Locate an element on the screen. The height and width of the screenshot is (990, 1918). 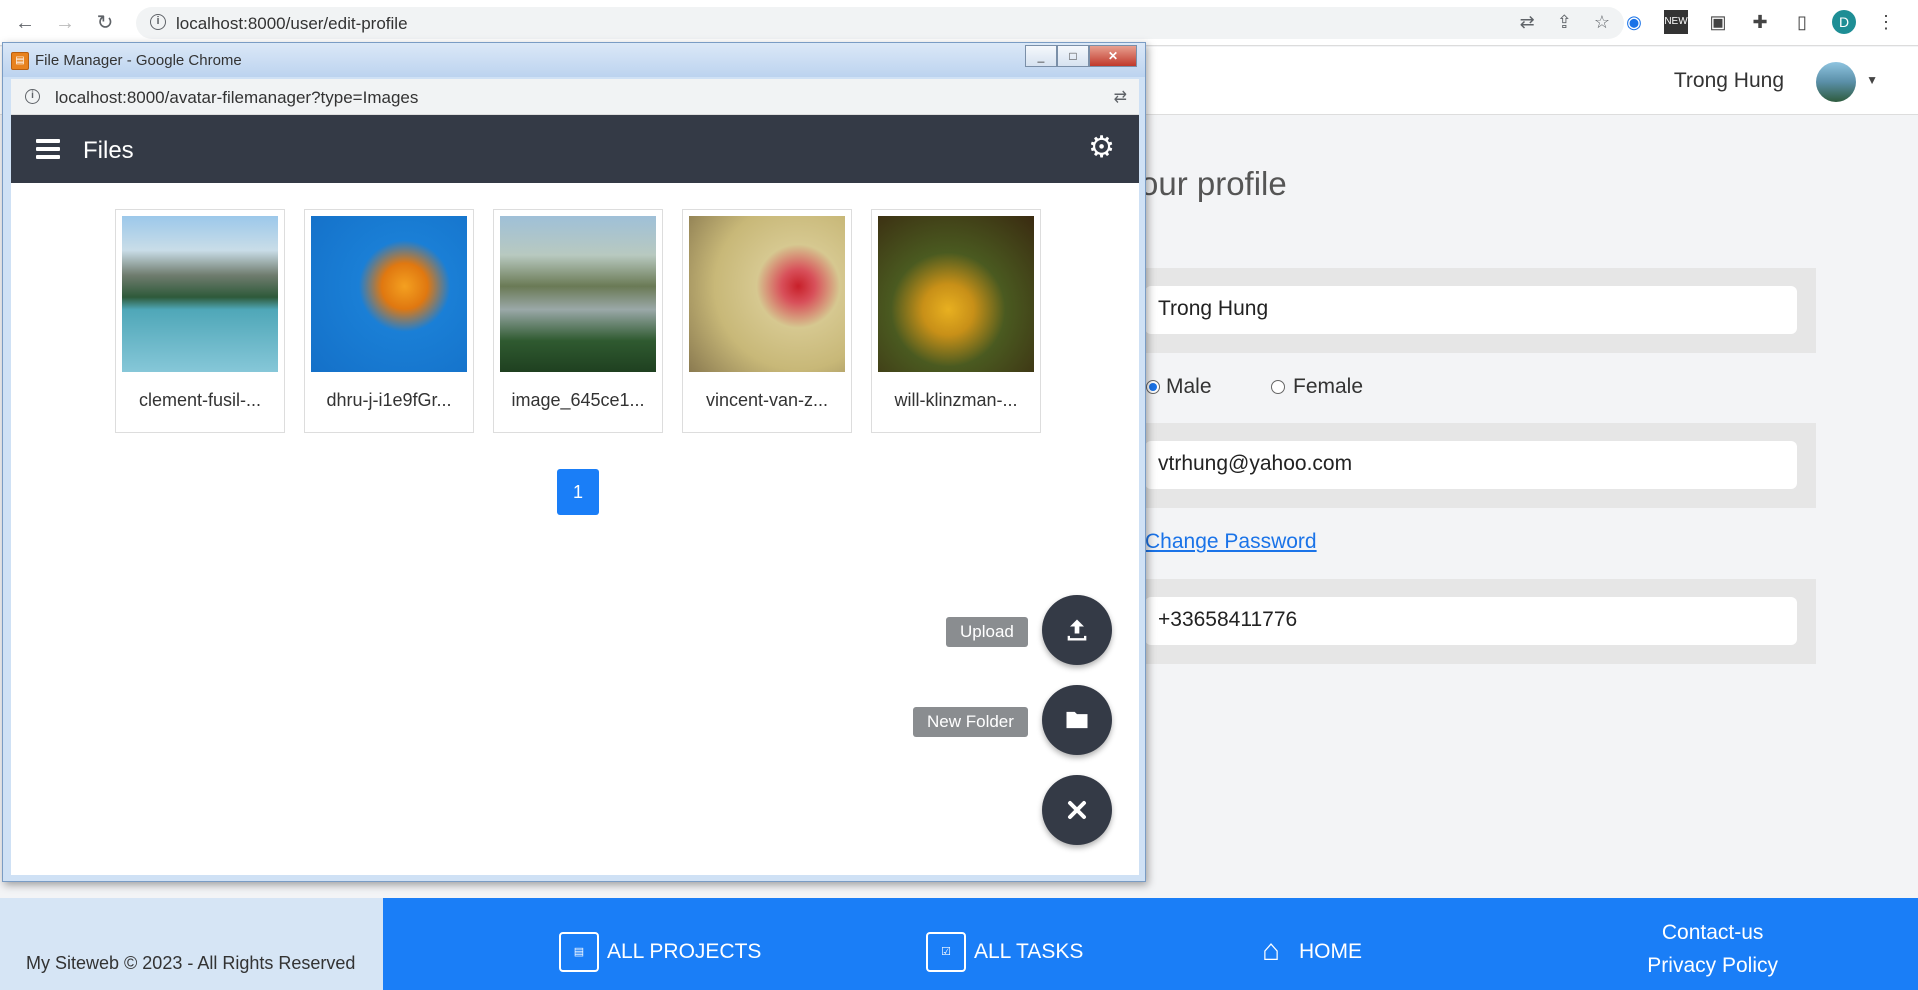
close-window-button: ✕ is located at coordinates (1113, 56).